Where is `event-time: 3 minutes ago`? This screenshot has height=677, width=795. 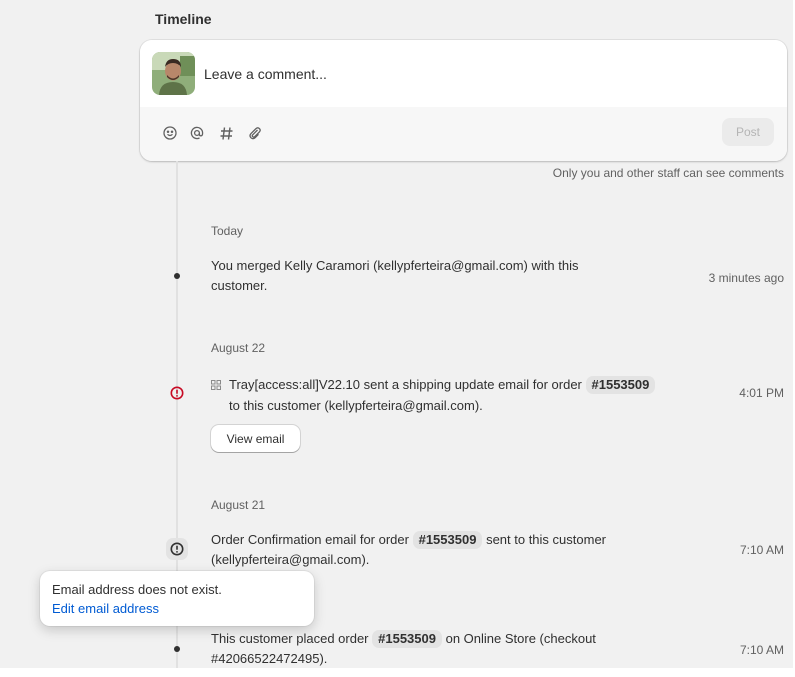
event-time: 3 minutes ago is located at coordinates (746, 278).